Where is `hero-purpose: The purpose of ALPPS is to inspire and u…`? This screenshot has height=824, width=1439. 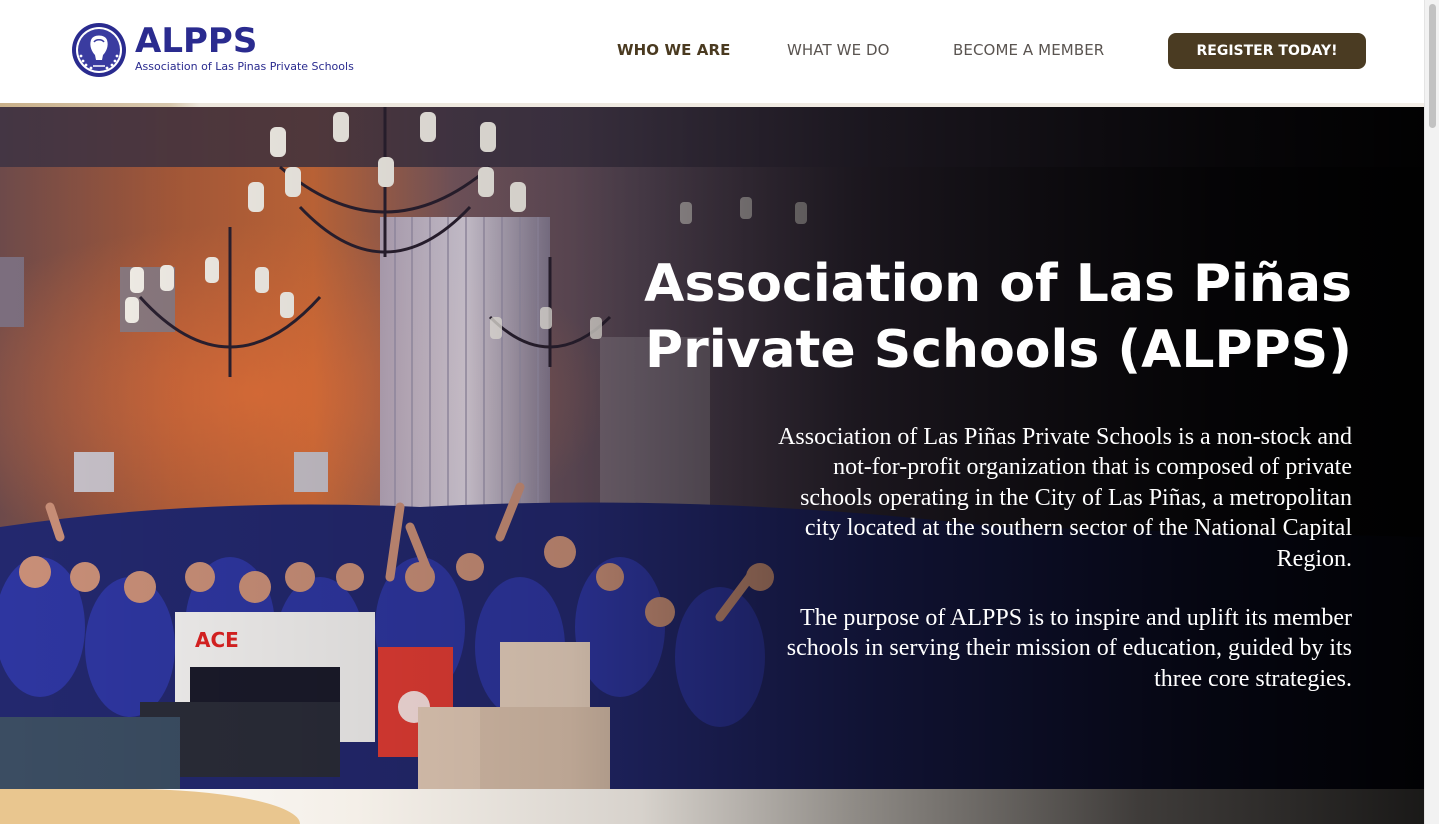 hero-purpose: The purpose of ALPPS is to inspire and u… is located at coordinates (1069, 648).